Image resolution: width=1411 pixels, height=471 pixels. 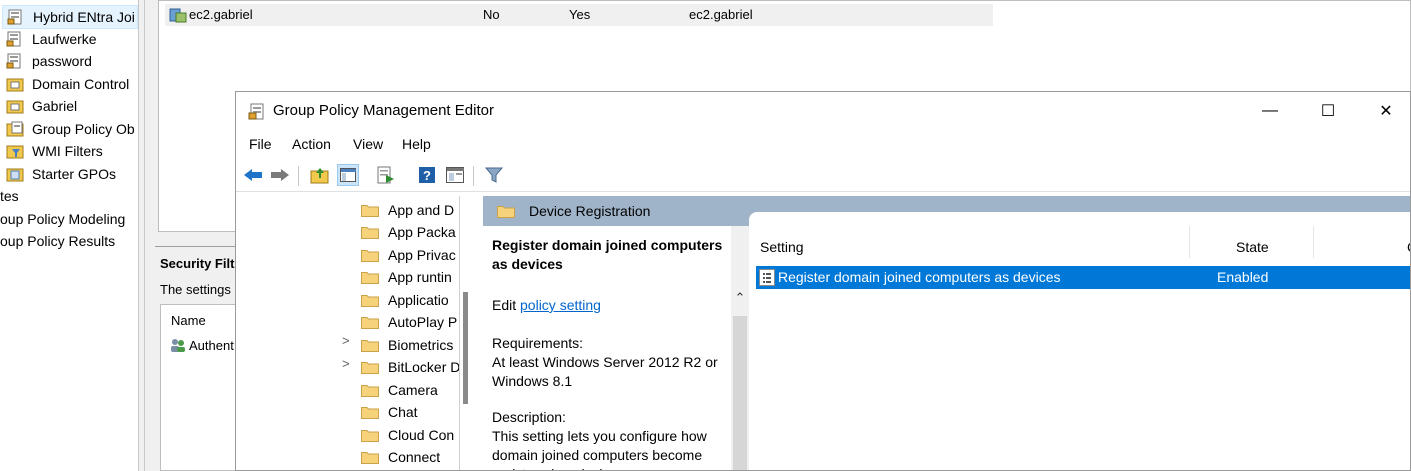 I want to click on tree-item-label: Chat, so click(x=403, y=412).